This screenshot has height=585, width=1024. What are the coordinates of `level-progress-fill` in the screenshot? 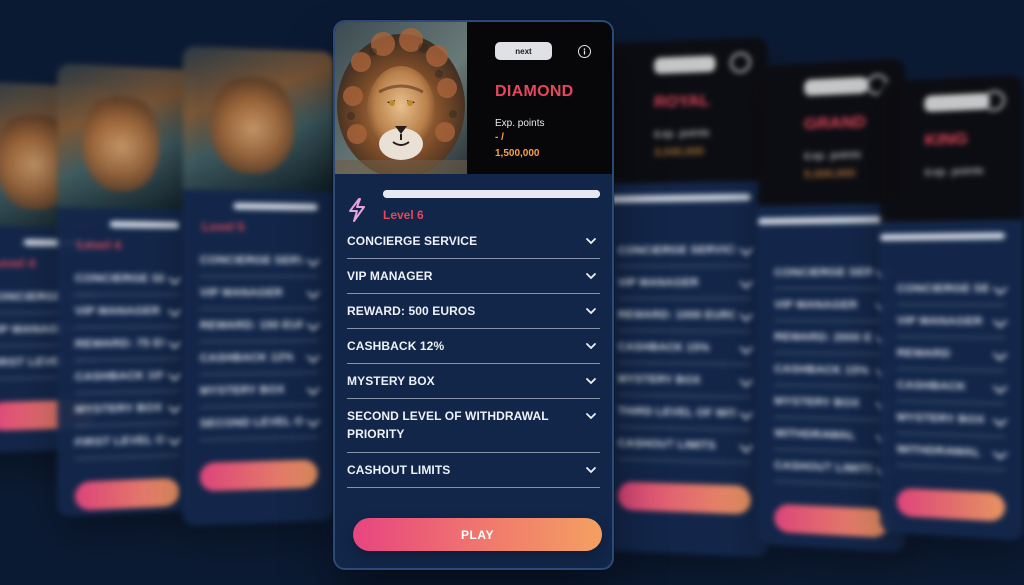 It's located at (491, 194).